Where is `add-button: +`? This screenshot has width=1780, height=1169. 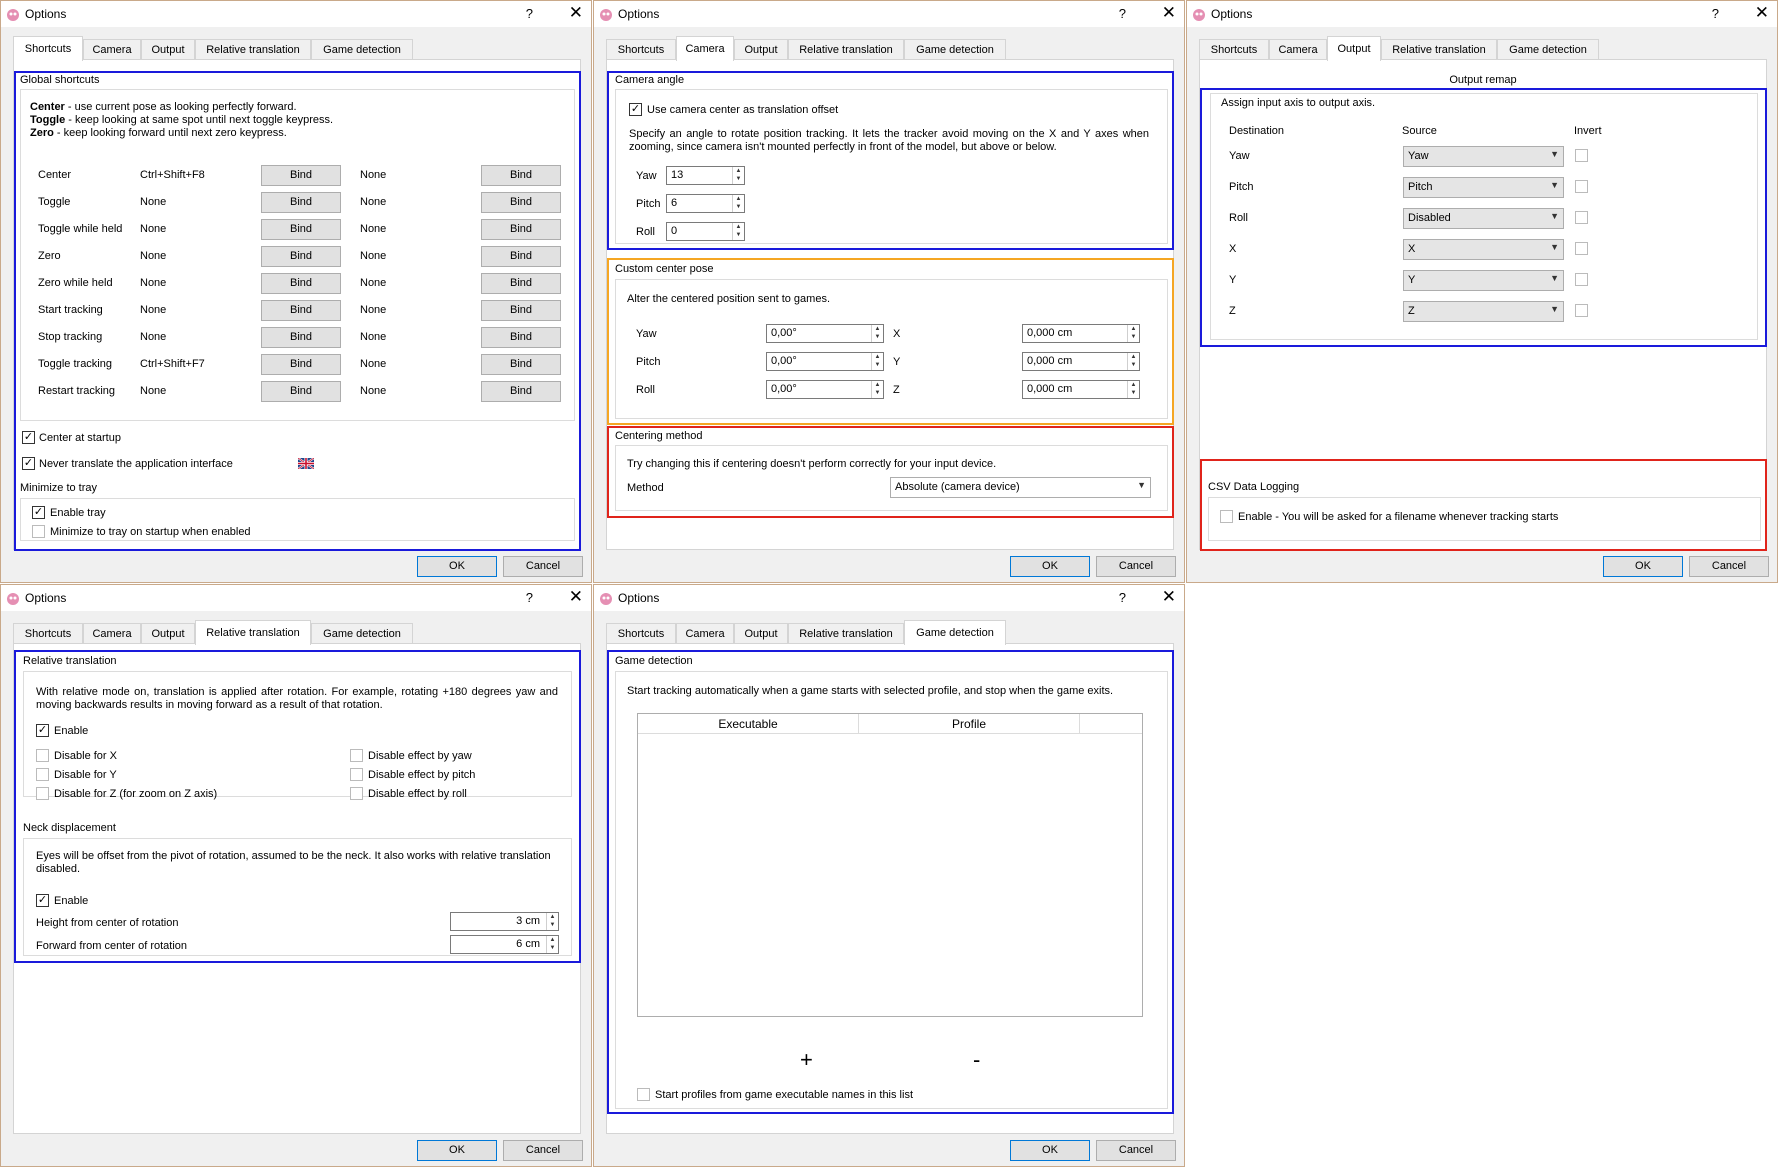
add-button: + is located at coordinates (806, 1060).